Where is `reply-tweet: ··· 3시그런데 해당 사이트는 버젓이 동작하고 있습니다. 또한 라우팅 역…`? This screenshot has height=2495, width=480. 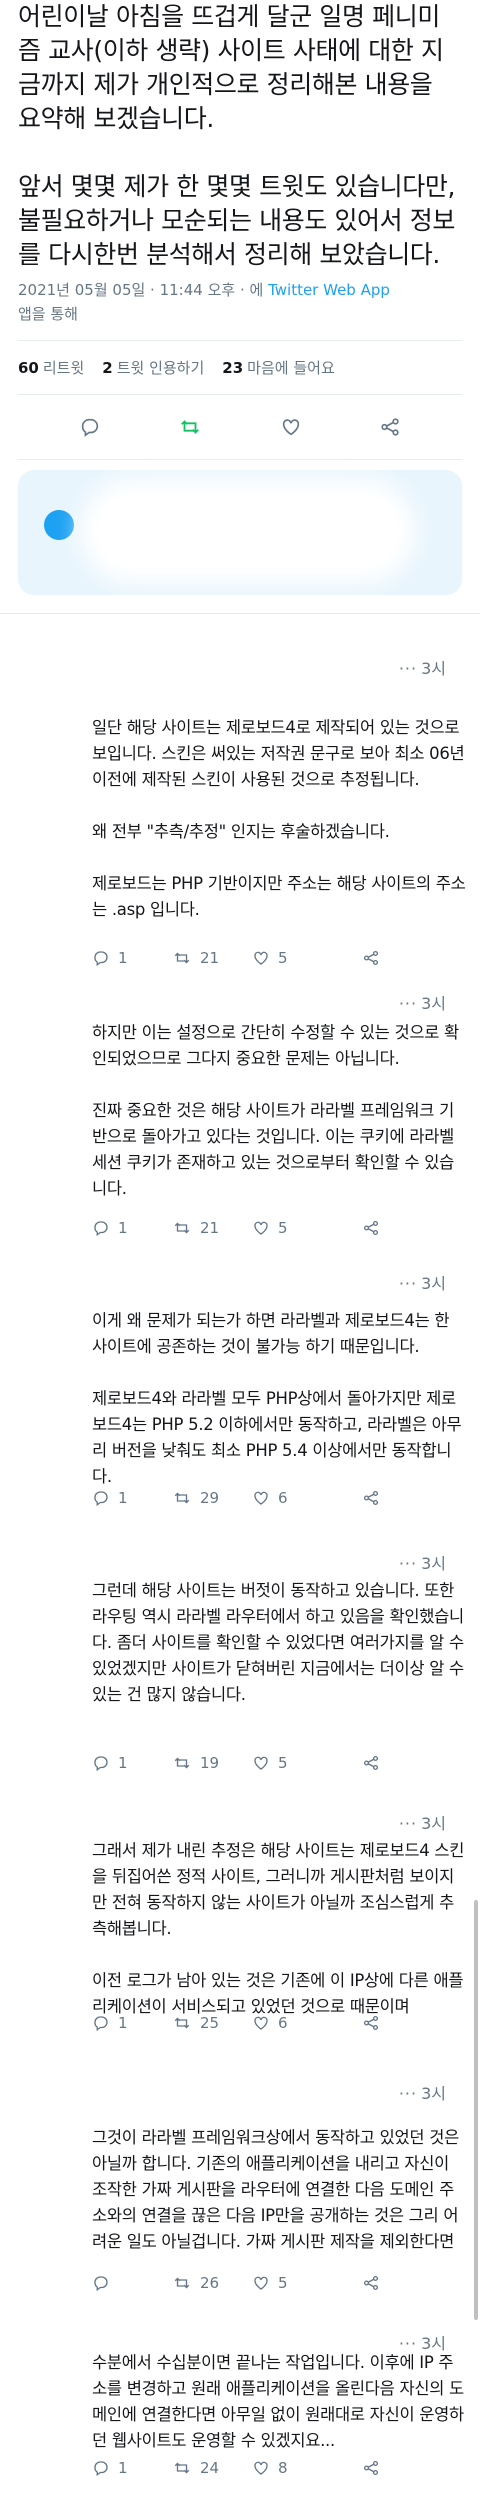
reply-tweet: ··· 3시그런데 해당 사이트는 버젓이 동작하고 있습니다. 또한 라우팅 역… is located at coordinates (240, 1670).